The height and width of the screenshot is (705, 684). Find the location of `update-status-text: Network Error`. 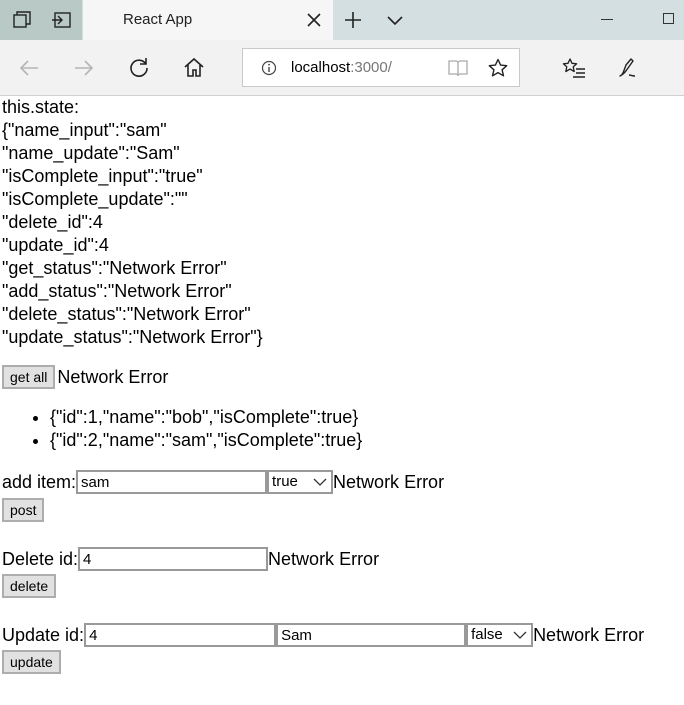

update-status-text: Network Error is located at coordinates (589, 634).